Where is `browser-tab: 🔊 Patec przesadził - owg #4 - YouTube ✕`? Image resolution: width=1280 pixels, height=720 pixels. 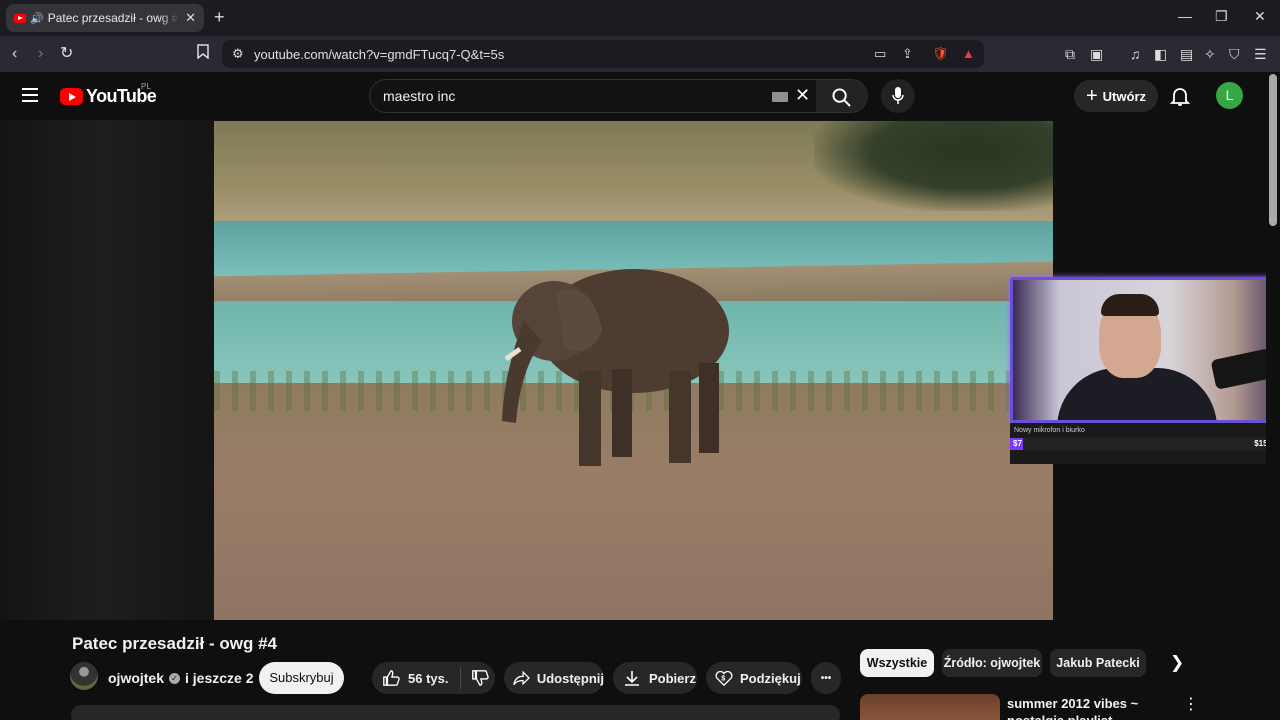
browser-tab: 🔊 Patec przesadził - owg #4 - YouTube ✕ is located at coordinates (105, 18).